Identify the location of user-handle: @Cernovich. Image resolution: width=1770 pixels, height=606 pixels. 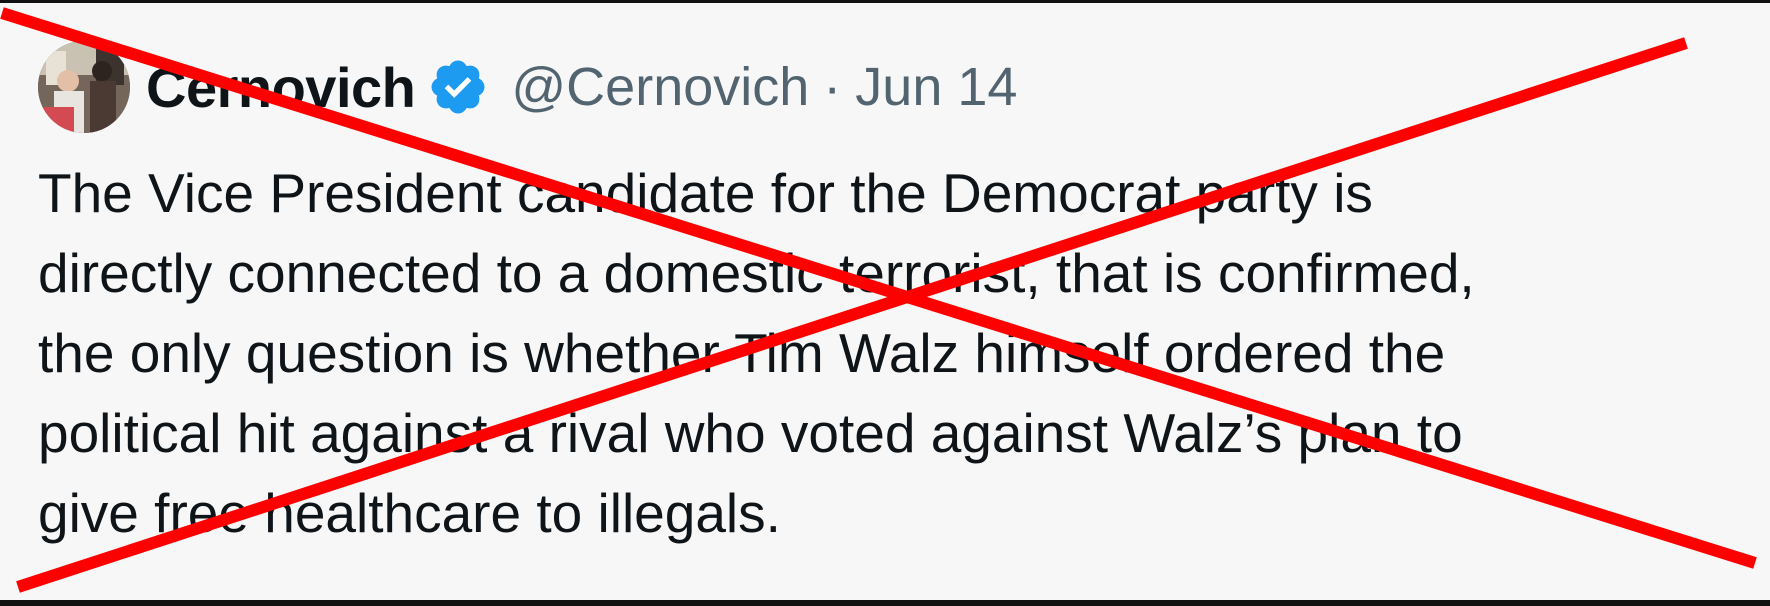
(660, 87).